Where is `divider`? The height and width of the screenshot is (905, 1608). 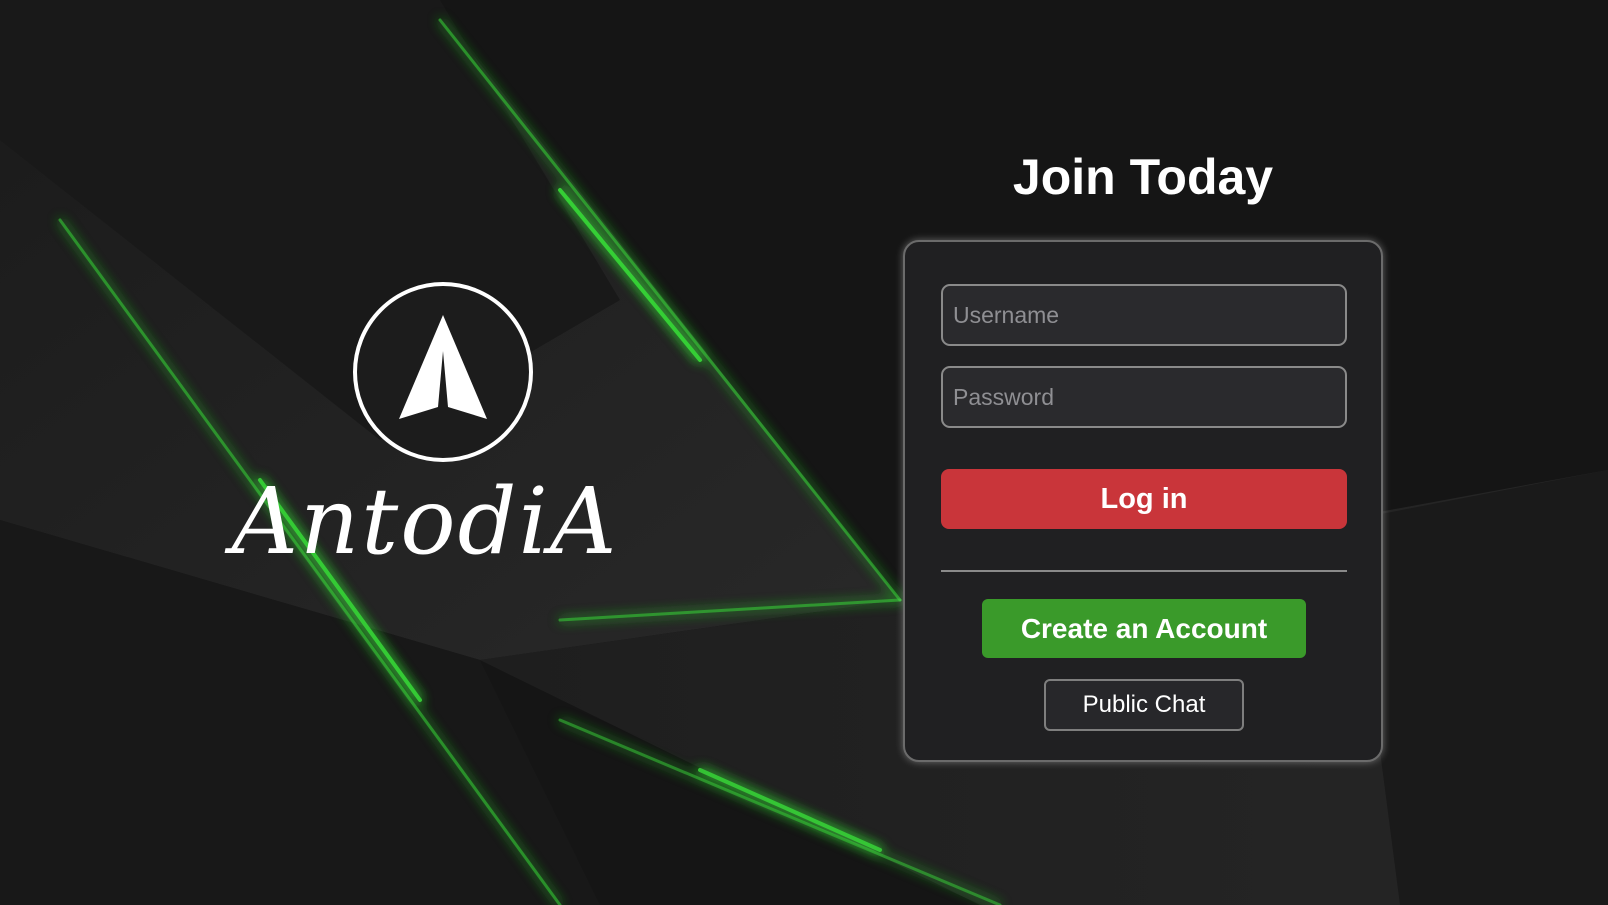
divider is located at coordinates (1144, 571).